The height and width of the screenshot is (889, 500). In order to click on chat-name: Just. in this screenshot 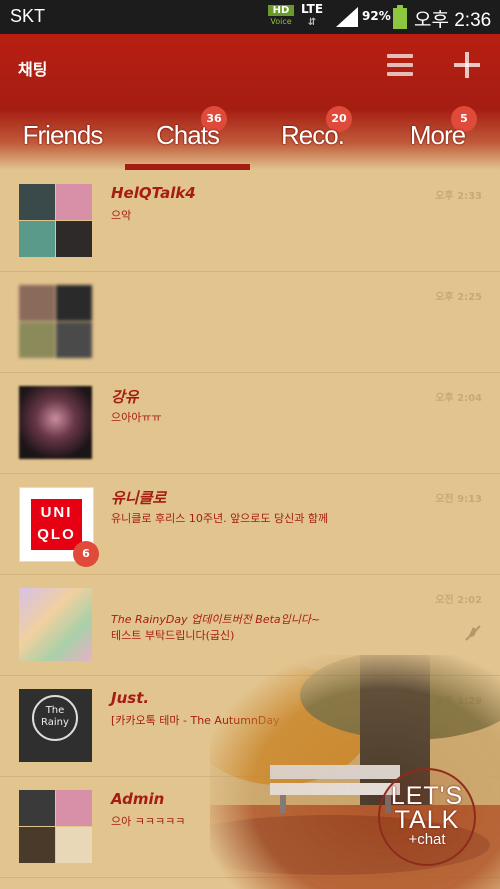, I will do `click(130, 698)`.